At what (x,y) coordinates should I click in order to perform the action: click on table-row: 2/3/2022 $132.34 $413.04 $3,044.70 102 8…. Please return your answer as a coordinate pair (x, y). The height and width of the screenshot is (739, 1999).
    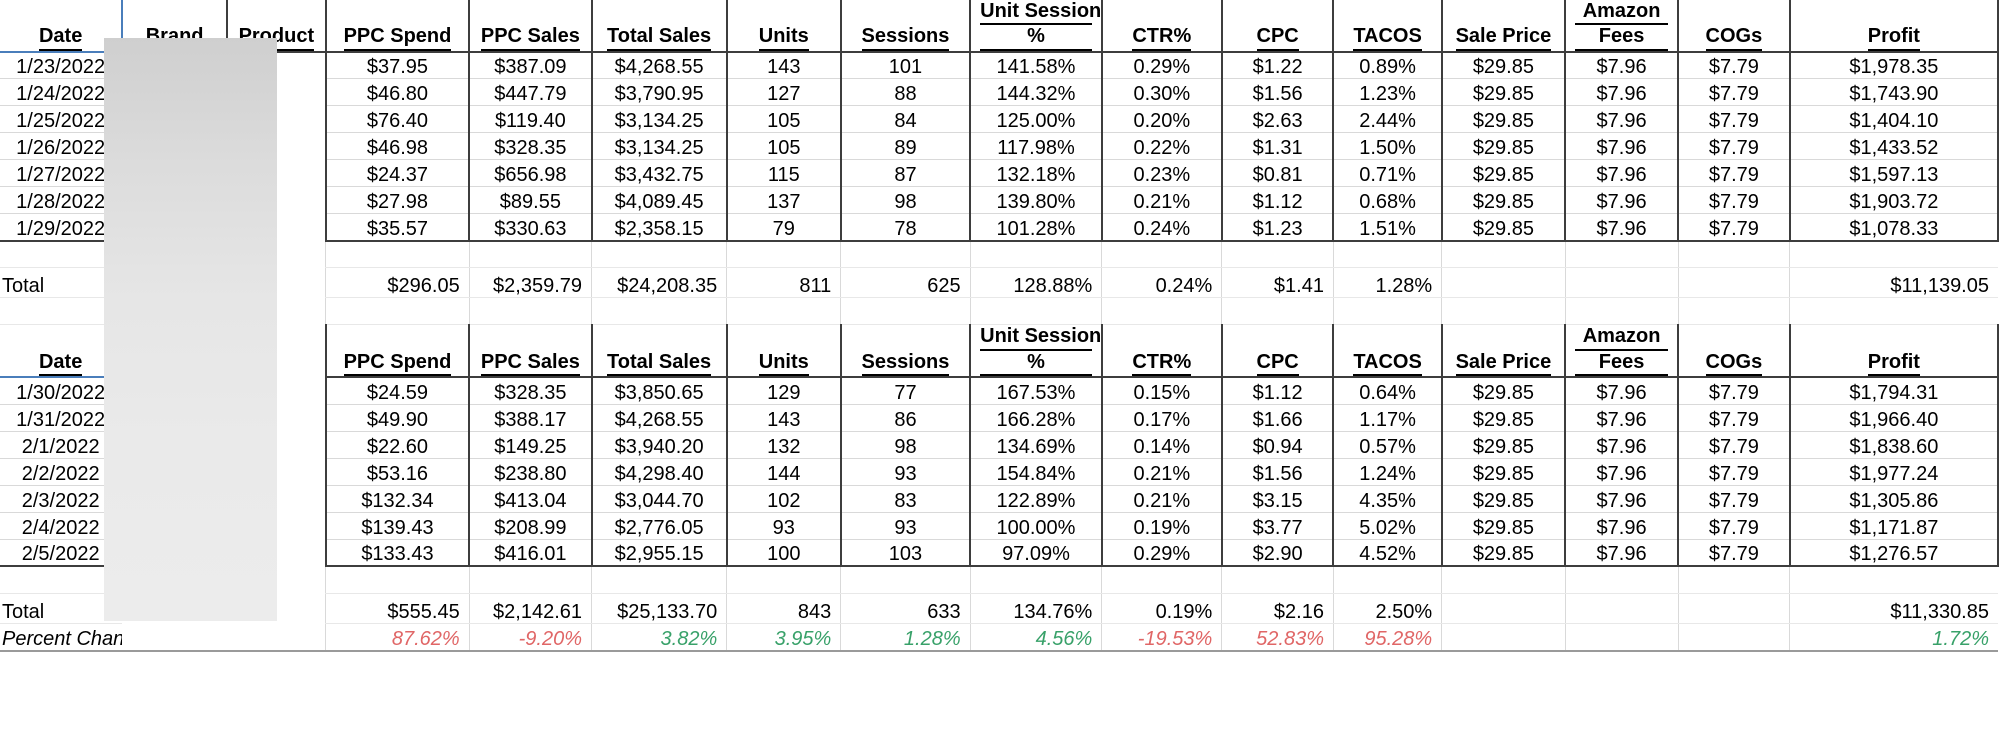
    Looking at the image, I should click on (999, 499).